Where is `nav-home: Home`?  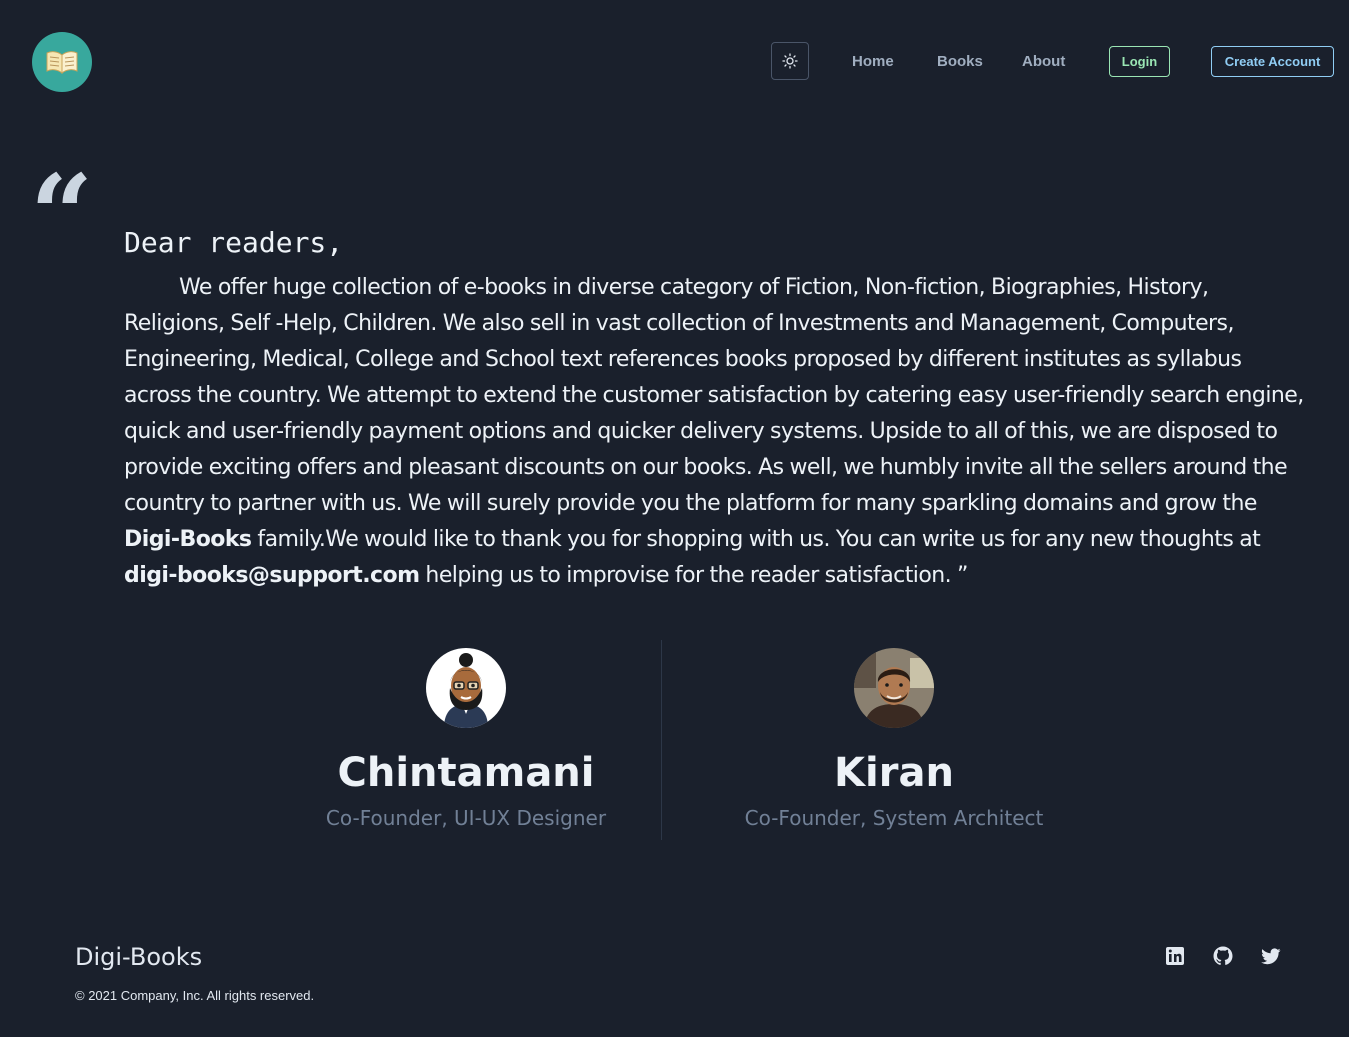
nav-home: Home is located at coordinates (873, 61).